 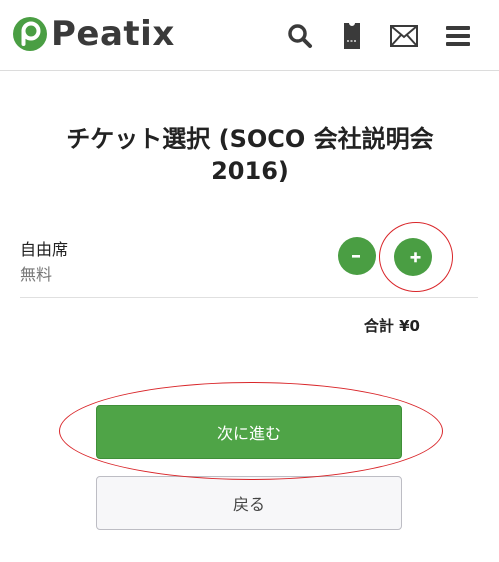 What do you see at coordinates (249, 35) in the screenshot?
I see `header: Peatix` at bounding box center [249, 35].